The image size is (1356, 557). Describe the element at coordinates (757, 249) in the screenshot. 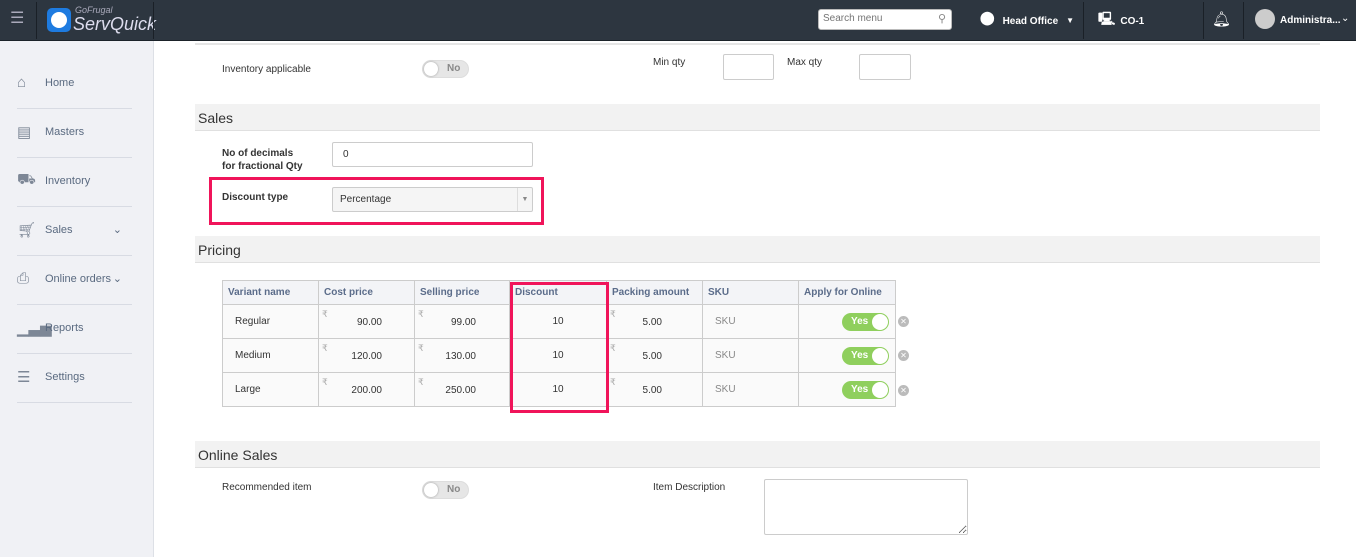

I see `pricing-section-title: Pricing` at that location.